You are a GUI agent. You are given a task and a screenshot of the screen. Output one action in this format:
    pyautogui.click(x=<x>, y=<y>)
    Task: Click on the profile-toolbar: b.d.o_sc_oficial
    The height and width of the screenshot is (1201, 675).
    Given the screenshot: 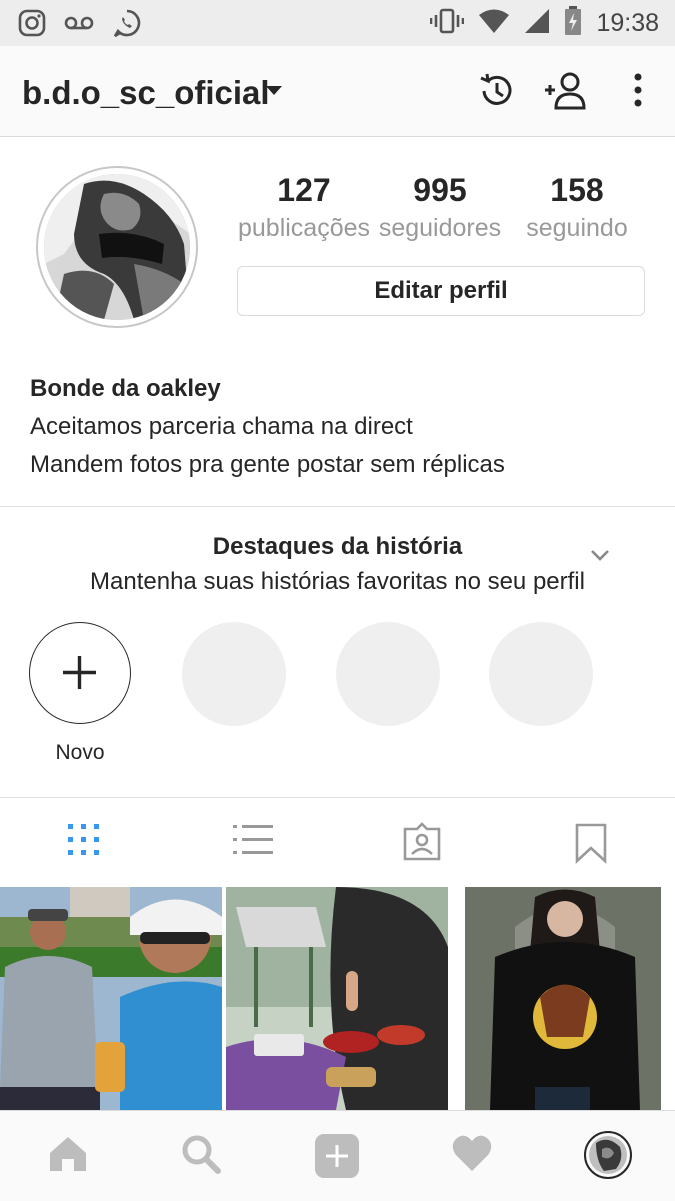 What is the action you would take?
    pyautogui.click(x=337, y=91)
    